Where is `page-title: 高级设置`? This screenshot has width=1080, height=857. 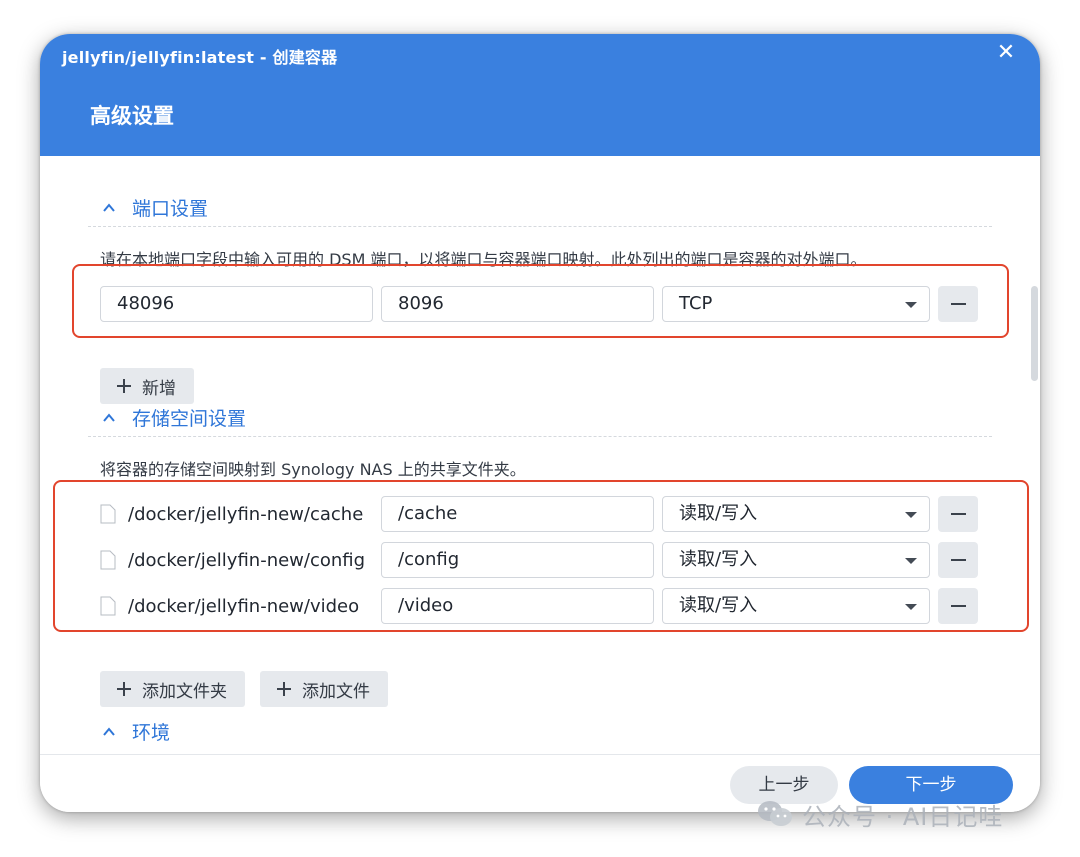 page-title: 高级设置 is located at coordinates (132, 116).